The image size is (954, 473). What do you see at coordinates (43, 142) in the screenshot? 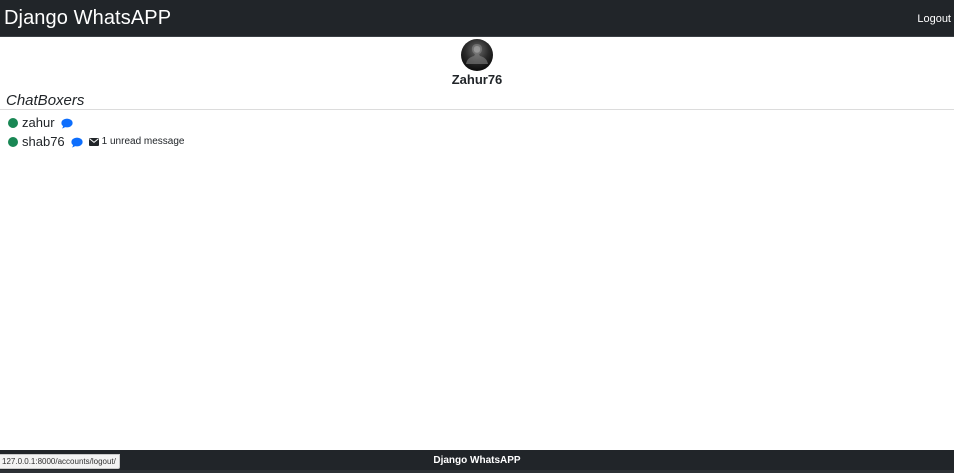
I see `contact-name: shab76` at bounding box center [43, 142].